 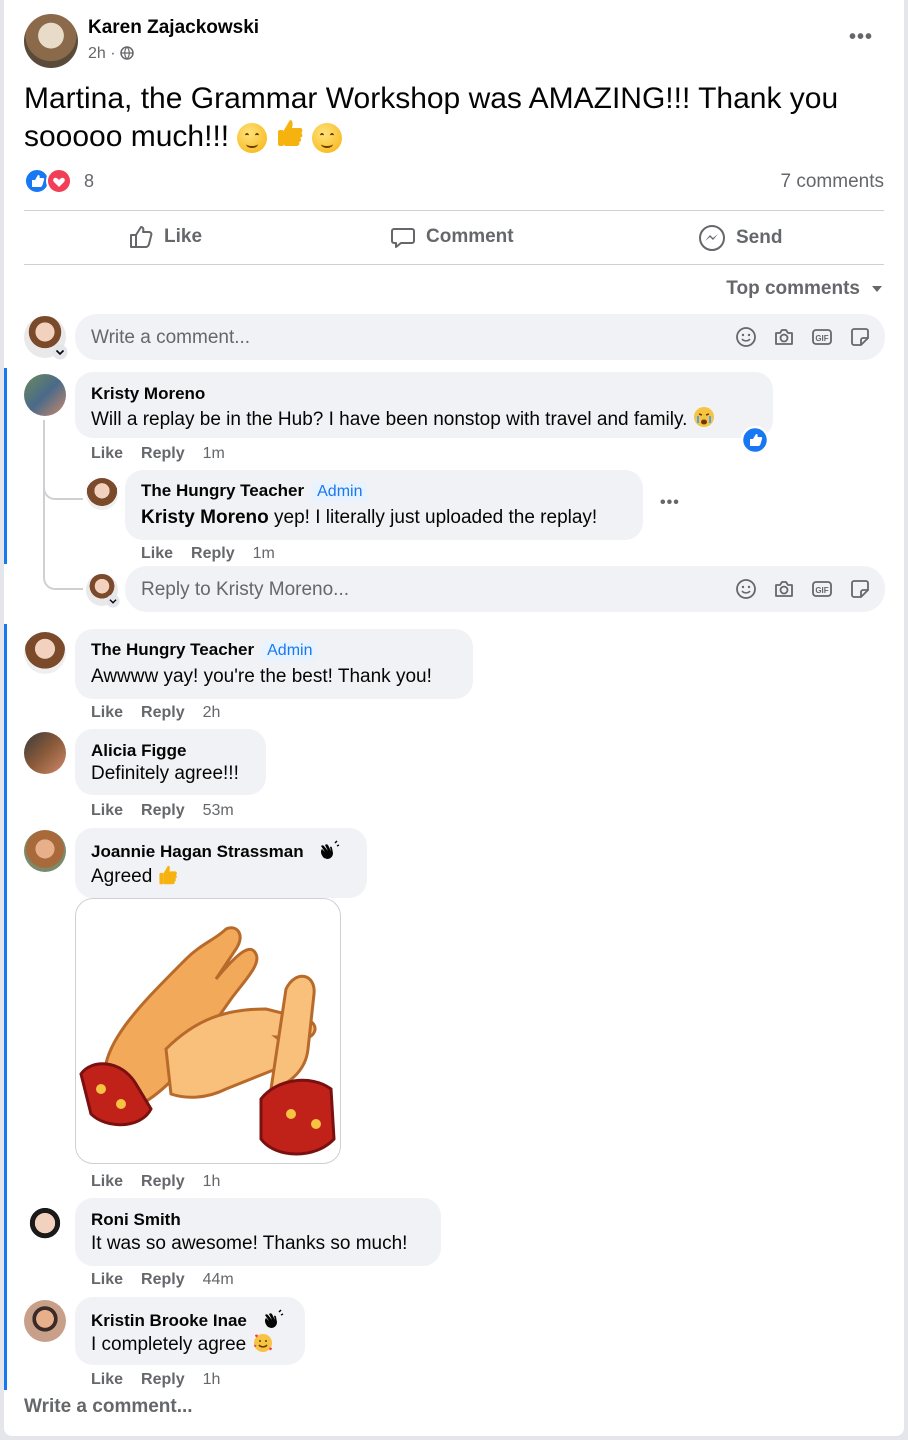 What do you see at coordinates (703, 417) in the screenshot?
I see `crying-emoji-icon` at bounding box center [703, 417].